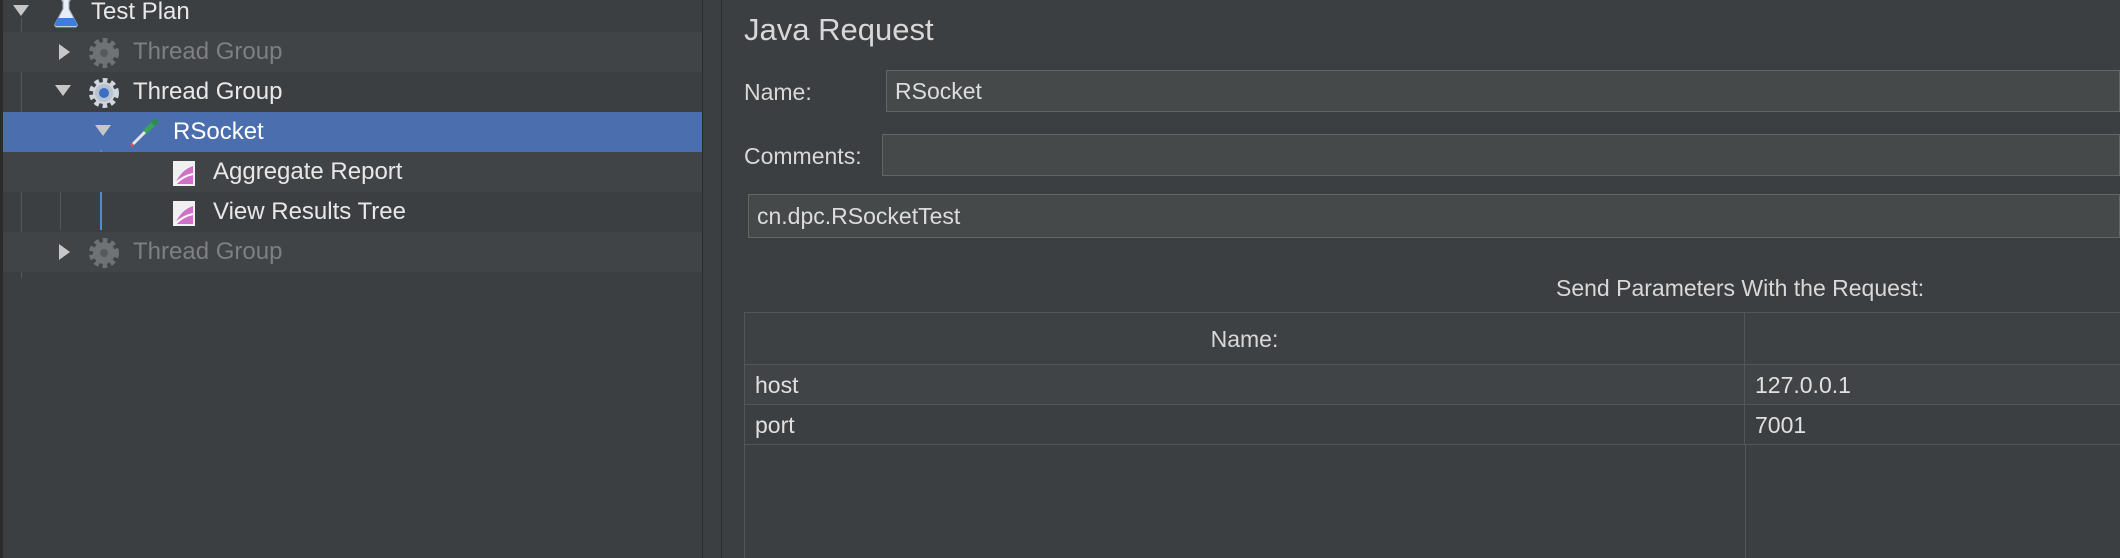 This screenshot has width=2120, height=558. I want to click on table-cell-value: 7001, so click(1932, 425).